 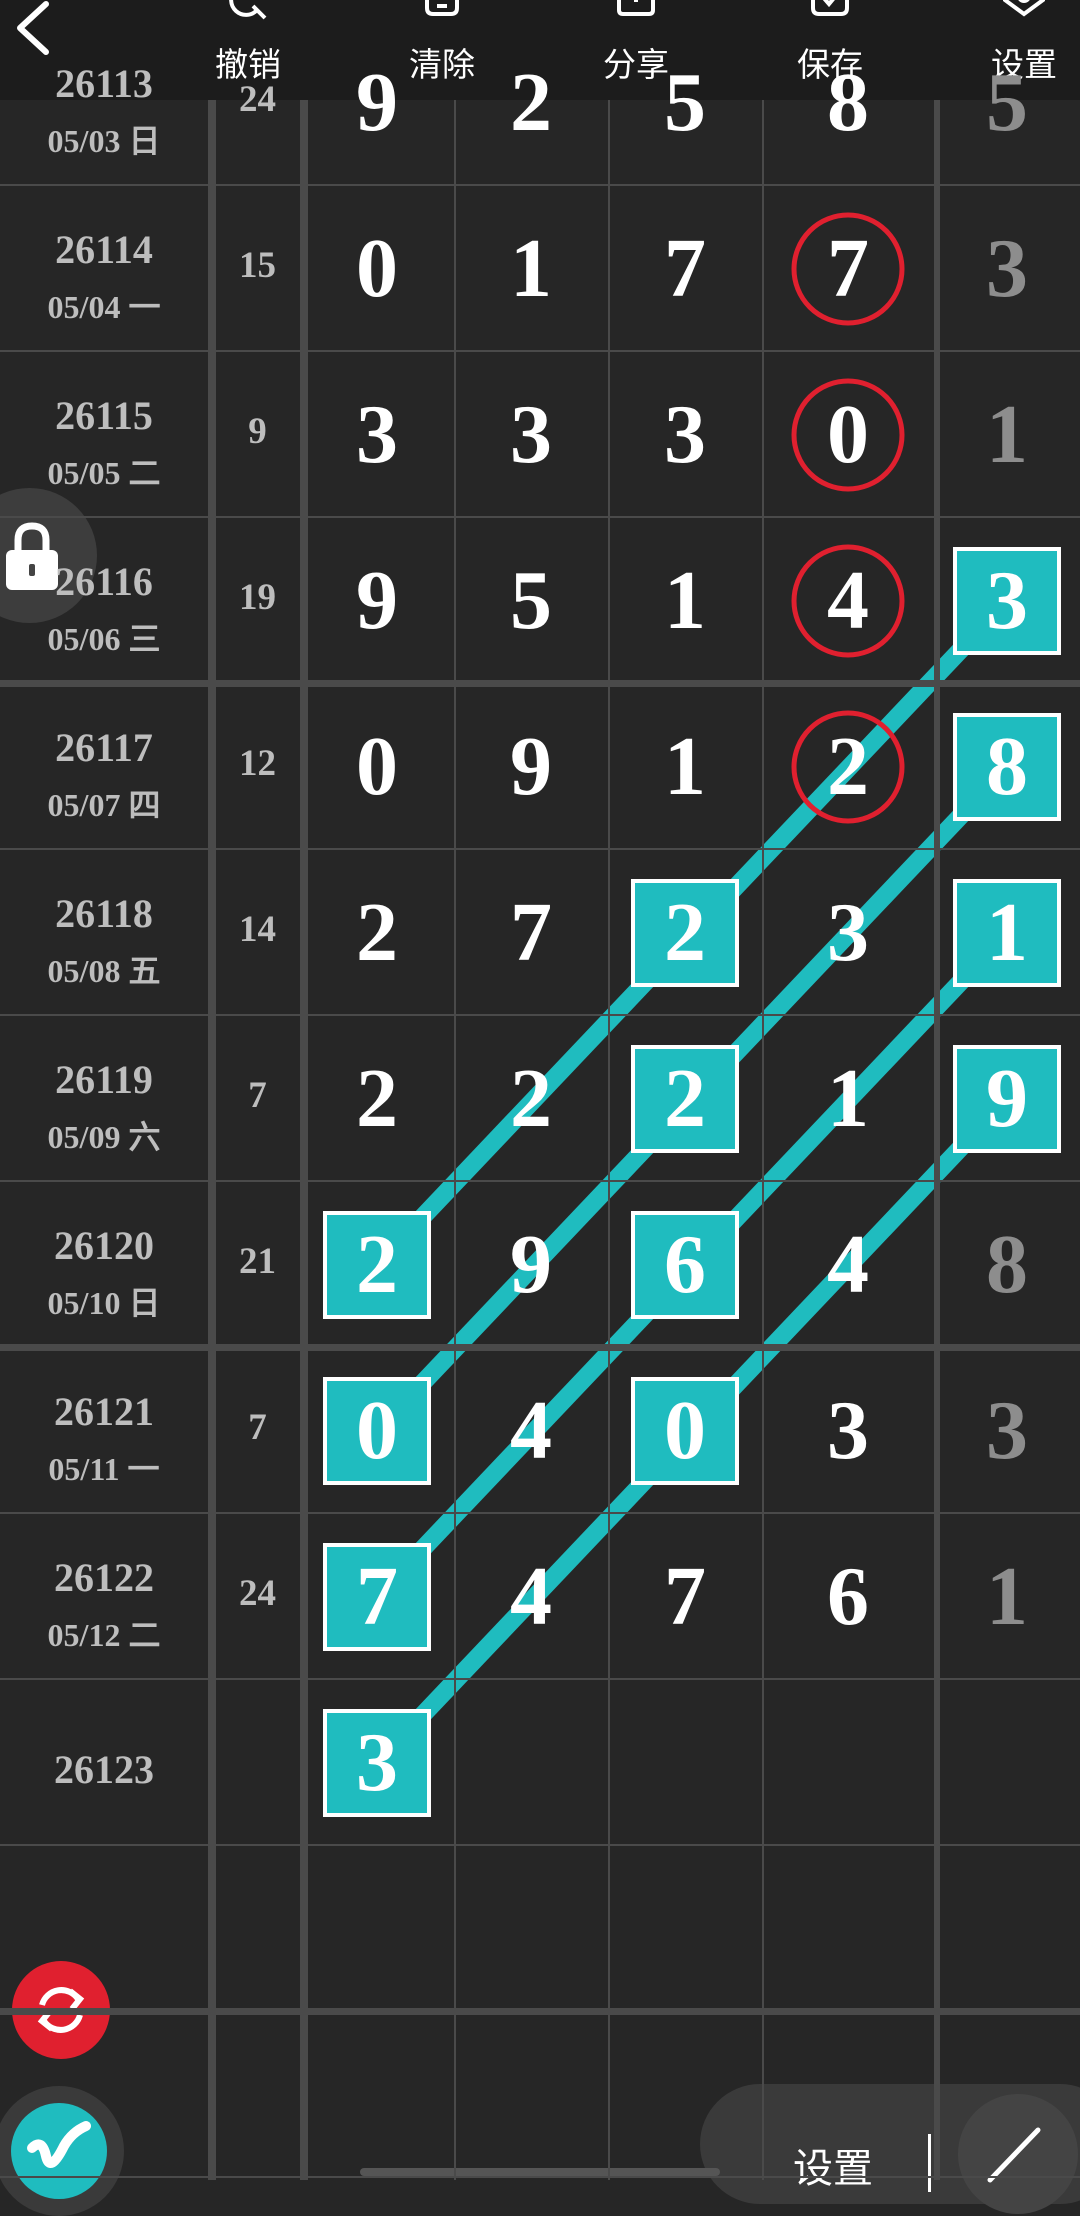 I want to click on issue-number: 26119, so click(x=104, y=1079).